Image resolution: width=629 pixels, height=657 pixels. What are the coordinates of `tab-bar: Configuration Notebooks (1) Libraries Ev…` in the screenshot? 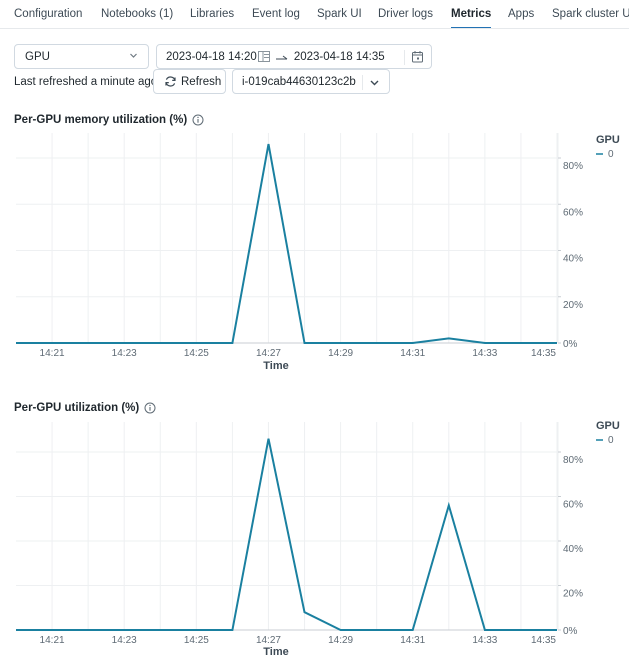 It's located at (314, 14).